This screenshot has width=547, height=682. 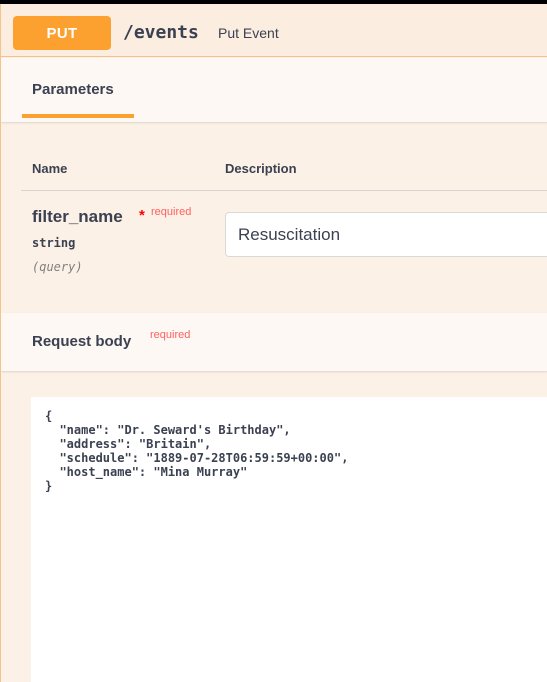 I want to click on operation-summary: PUT /events Put Event, so click(x=274, y=30).